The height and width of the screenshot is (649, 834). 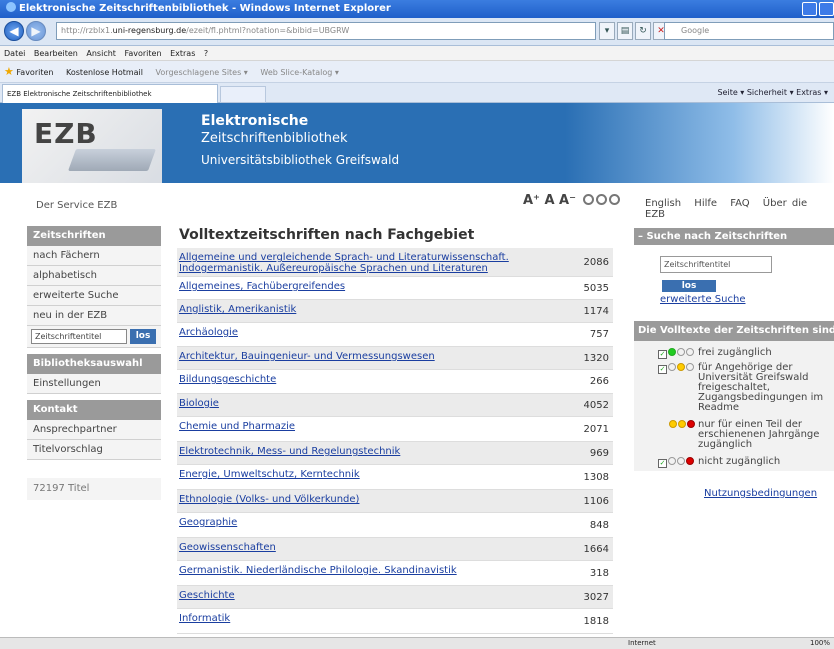 What do you see at coordinates (716, 264) in the screenshot?
I see `journal-search-input: Zeitschriftentitel` at bounding box center [716, 264].